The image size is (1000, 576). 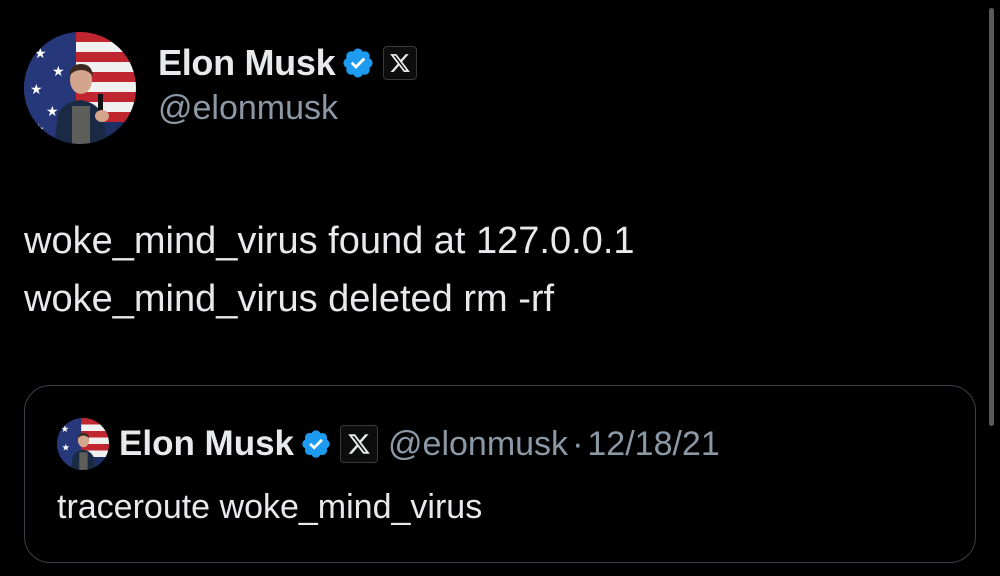 What do you see at coordinates (270, 507) in the screenshot?
I see `quoted-tweet-text: traceroute woke_mind_virus` at bounding box center [270, 507].